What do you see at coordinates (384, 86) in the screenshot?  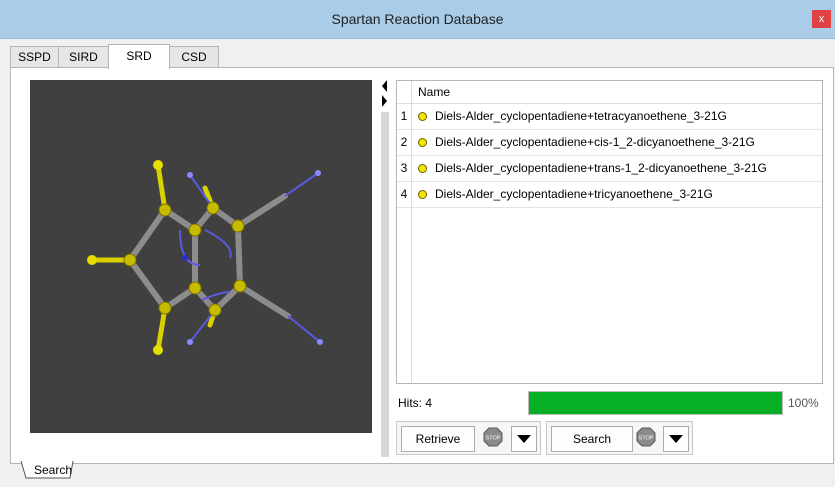 I see `collapse-left-icon` at bounding box center [384, 86].